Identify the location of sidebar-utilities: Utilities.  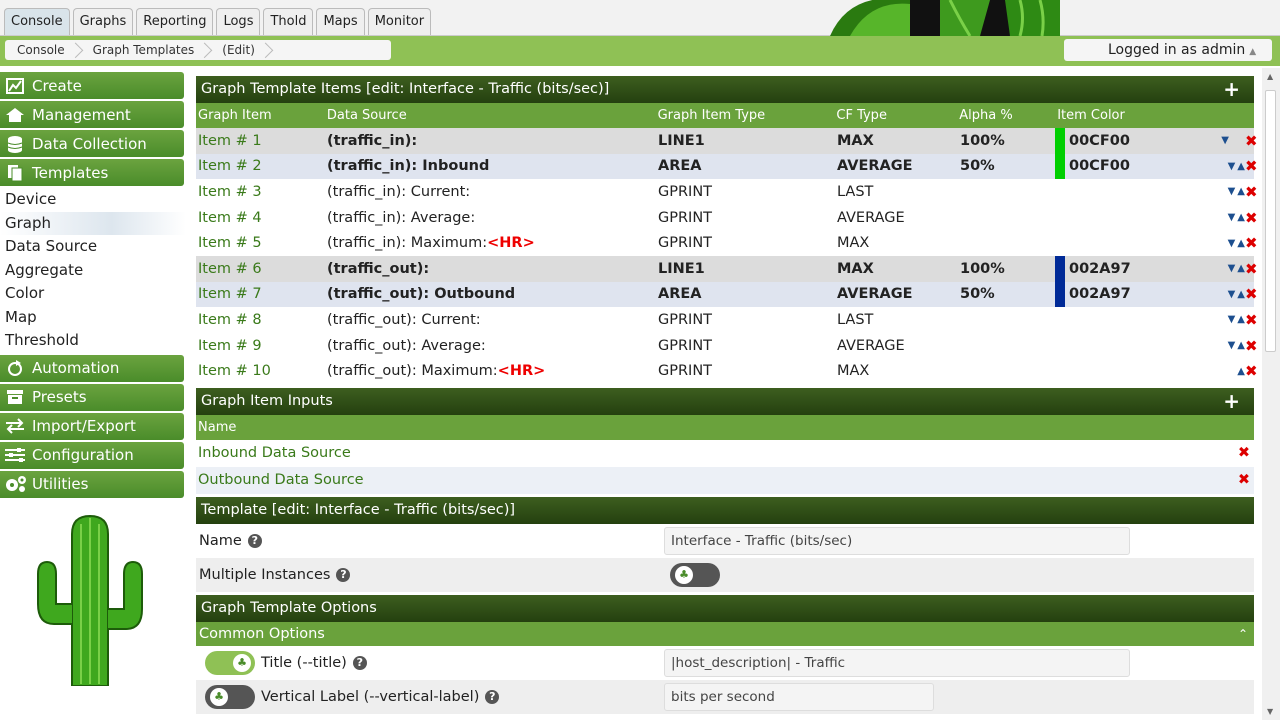
(92, 484).